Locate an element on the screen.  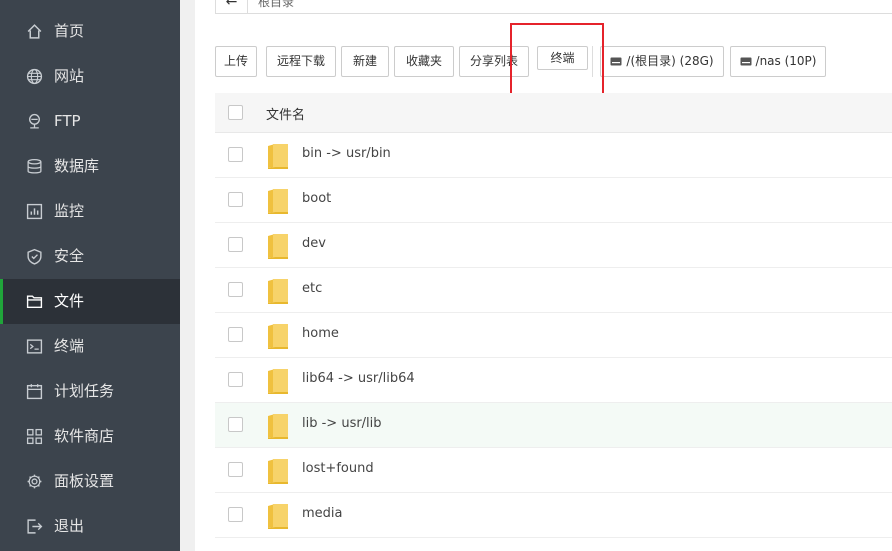
sidebar-item-home: 首页 is located at coordinates (90, 31).